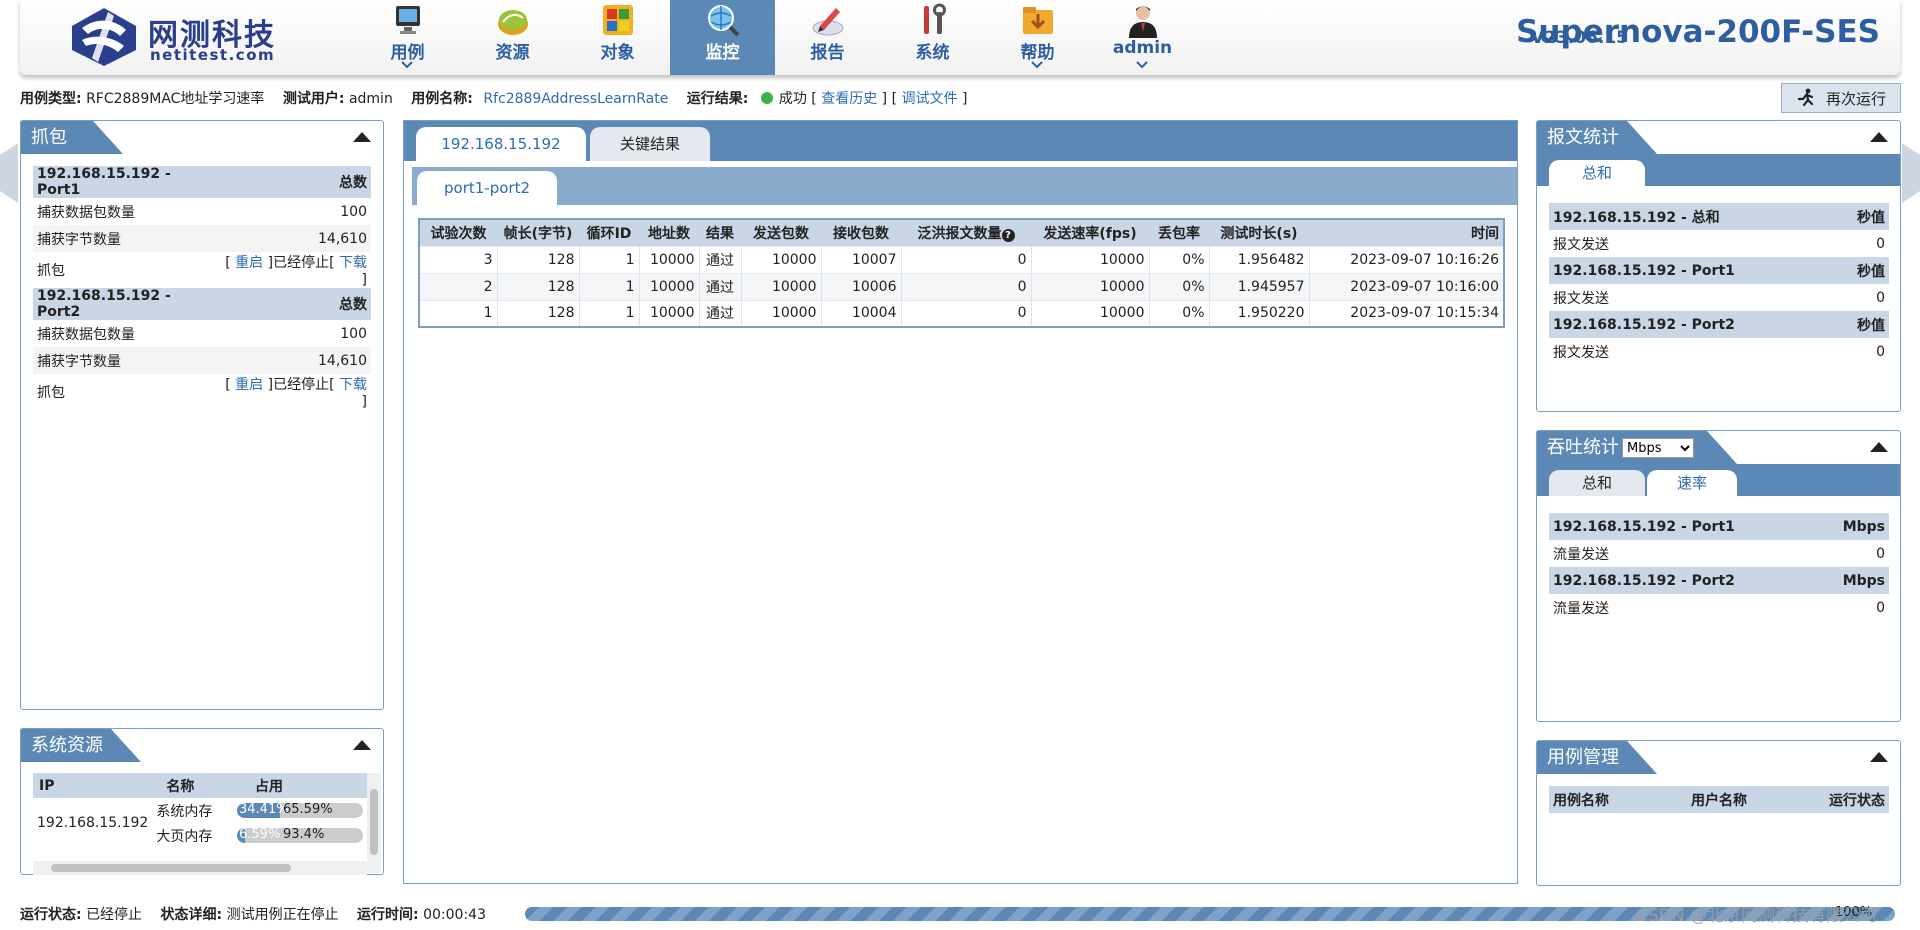  Describe the element at coordinates (1855, 98) in the screenshot. I see `rerun-button-label: 再次运行` at that location.